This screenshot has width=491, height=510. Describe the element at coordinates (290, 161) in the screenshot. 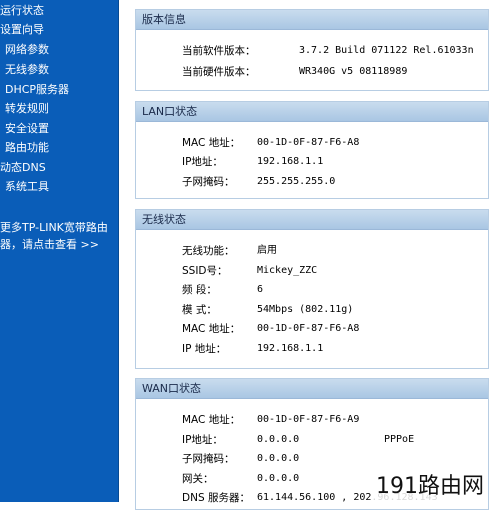

I see `lan-ip-value: 192.168.1.1` at that location.